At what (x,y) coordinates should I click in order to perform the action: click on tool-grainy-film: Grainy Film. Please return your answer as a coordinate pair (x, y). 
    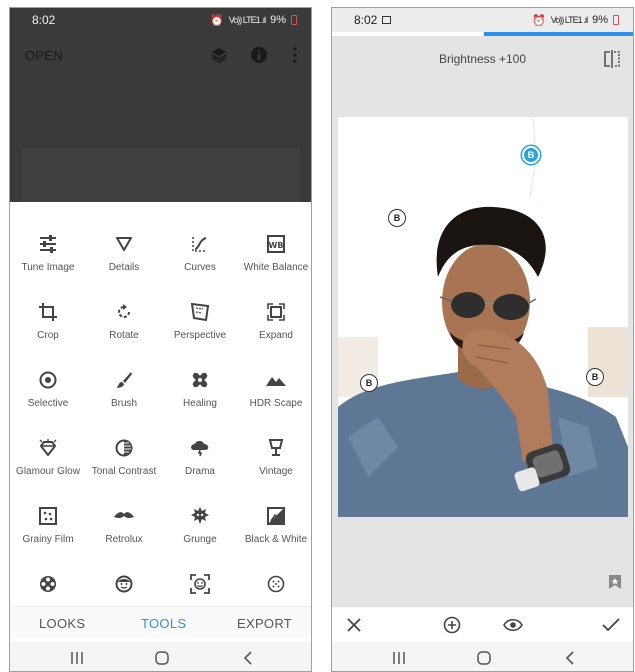
    Looking at the image, I should click on (48, 525).